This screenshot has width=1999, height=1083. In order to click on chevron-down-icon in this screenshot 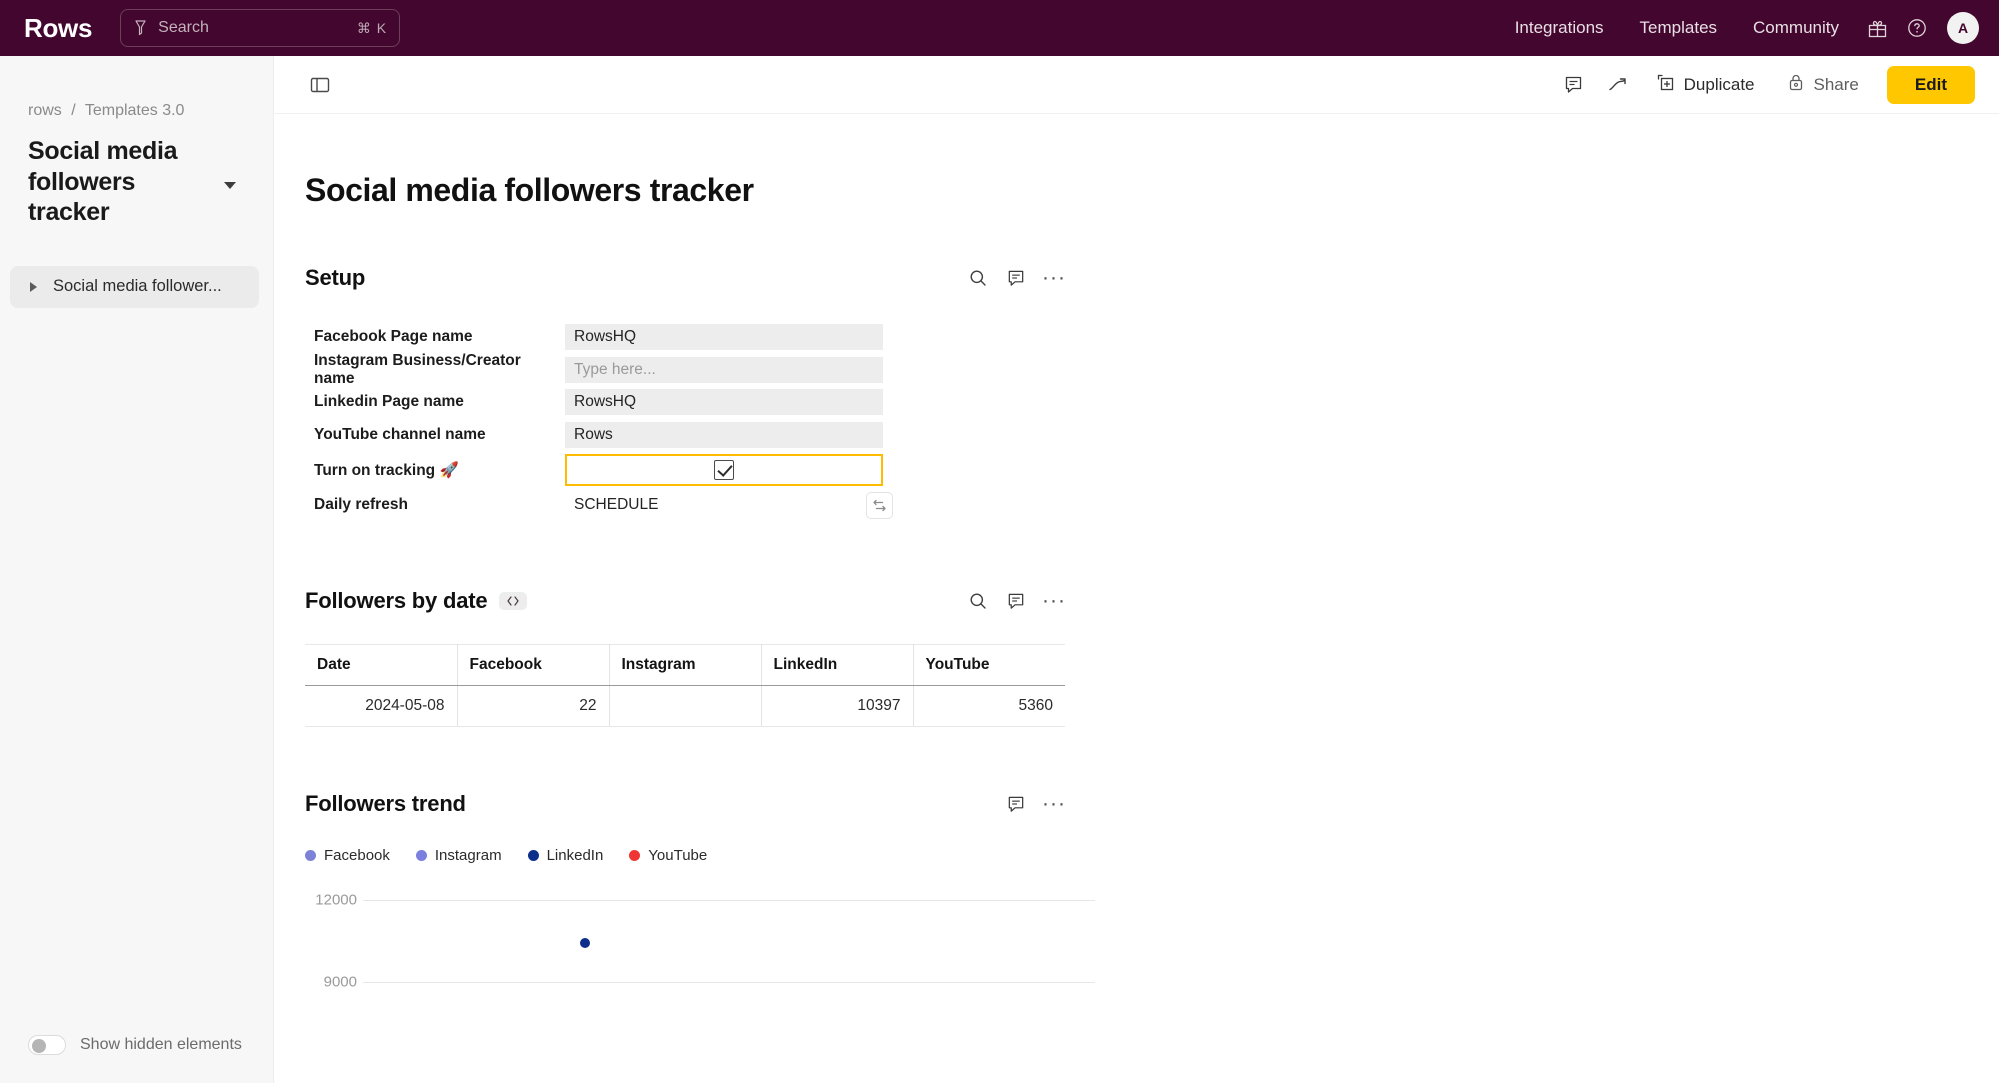, I will do `click(230, 185)`.